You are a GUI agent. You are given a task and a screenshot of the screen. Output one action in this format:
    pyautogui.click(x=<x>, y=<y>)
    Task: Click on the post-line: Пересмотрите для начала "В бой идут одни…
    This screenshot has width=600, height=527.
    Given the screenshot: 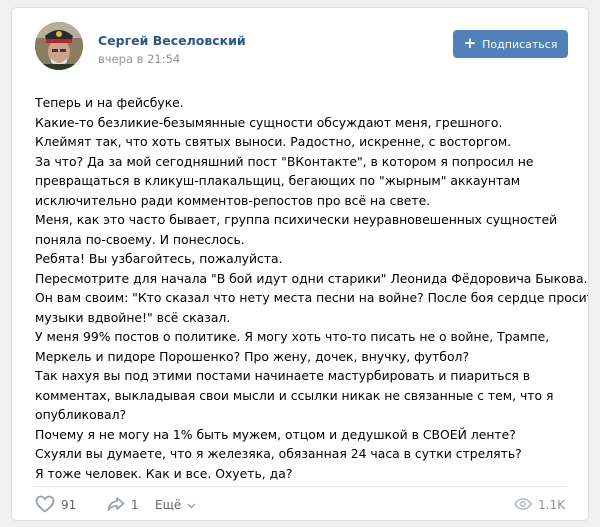 What is the action you would take?
    pyautogui.click(x=311, y=278)
    